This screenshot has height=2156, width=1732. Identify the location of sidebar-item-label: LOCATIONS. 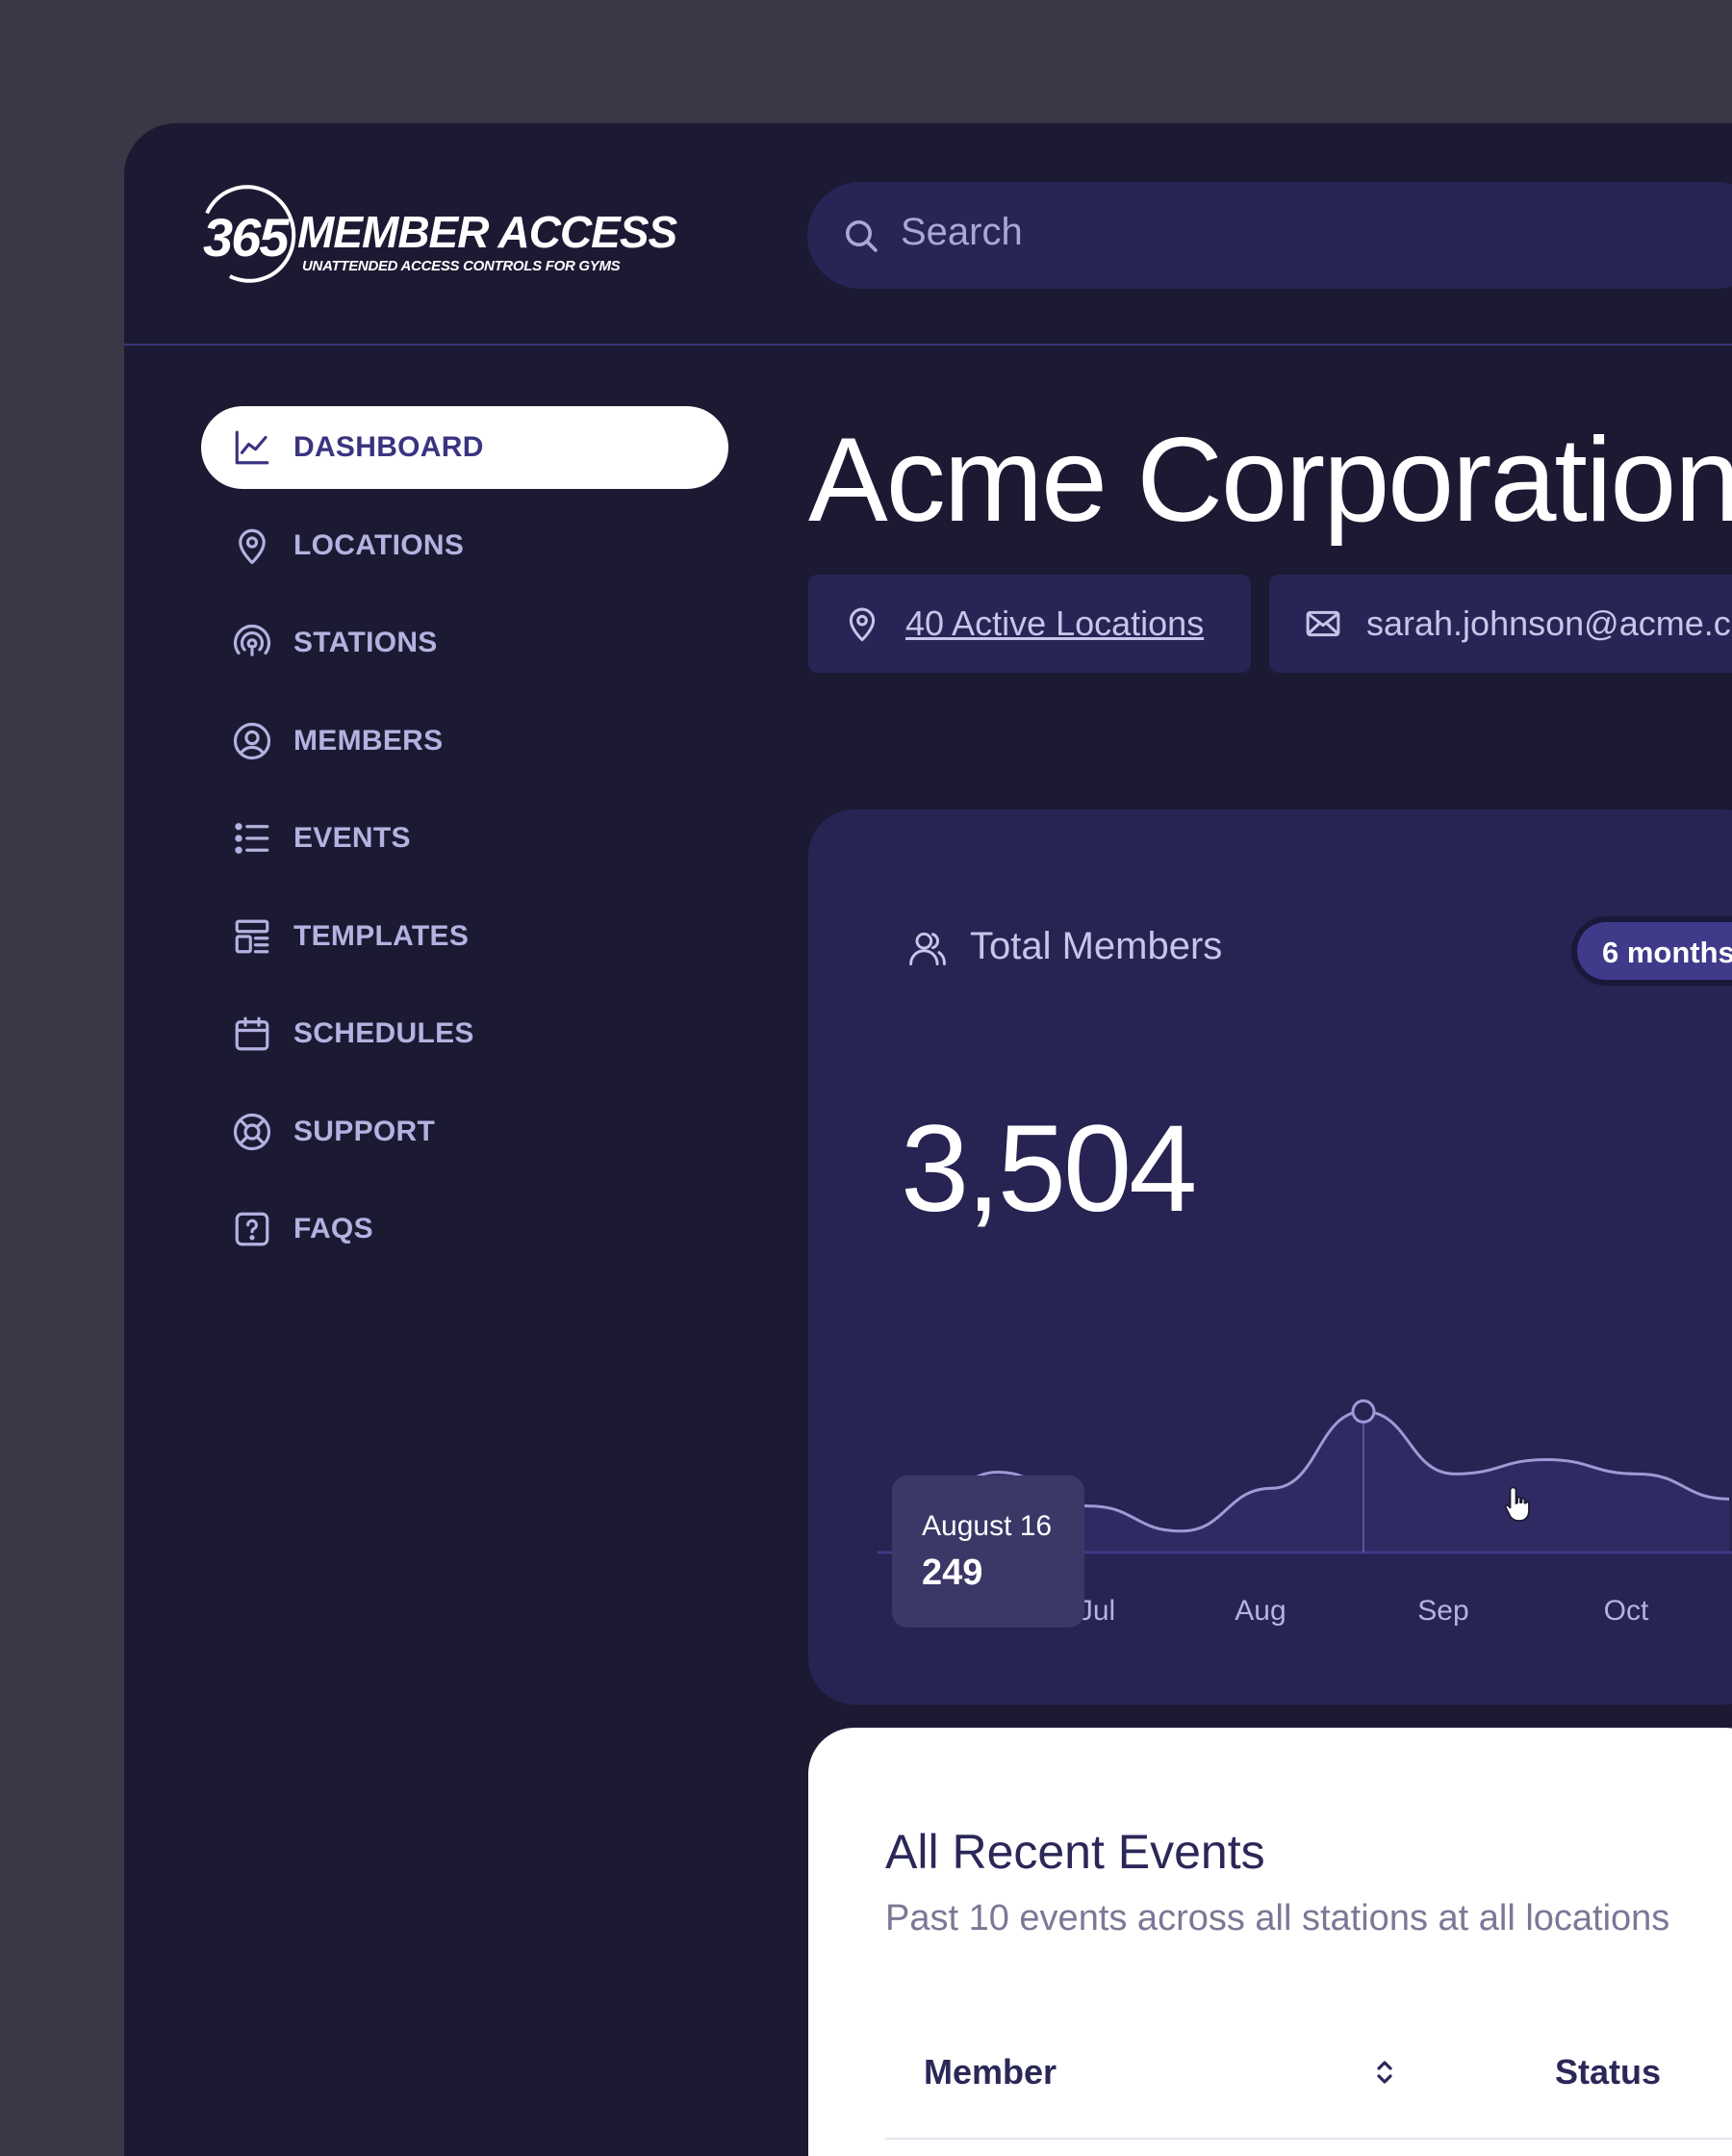
(379, 544).